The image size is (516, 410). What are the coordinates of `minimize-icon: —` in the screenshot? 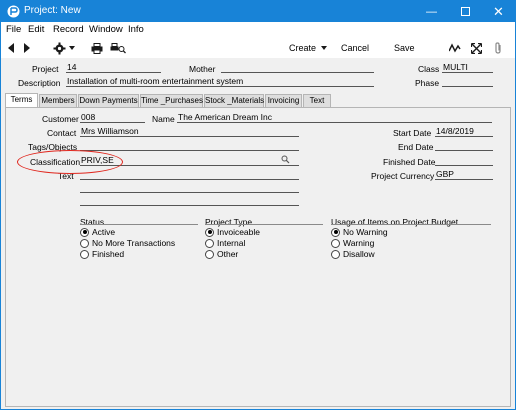 It's located at (431, 11).